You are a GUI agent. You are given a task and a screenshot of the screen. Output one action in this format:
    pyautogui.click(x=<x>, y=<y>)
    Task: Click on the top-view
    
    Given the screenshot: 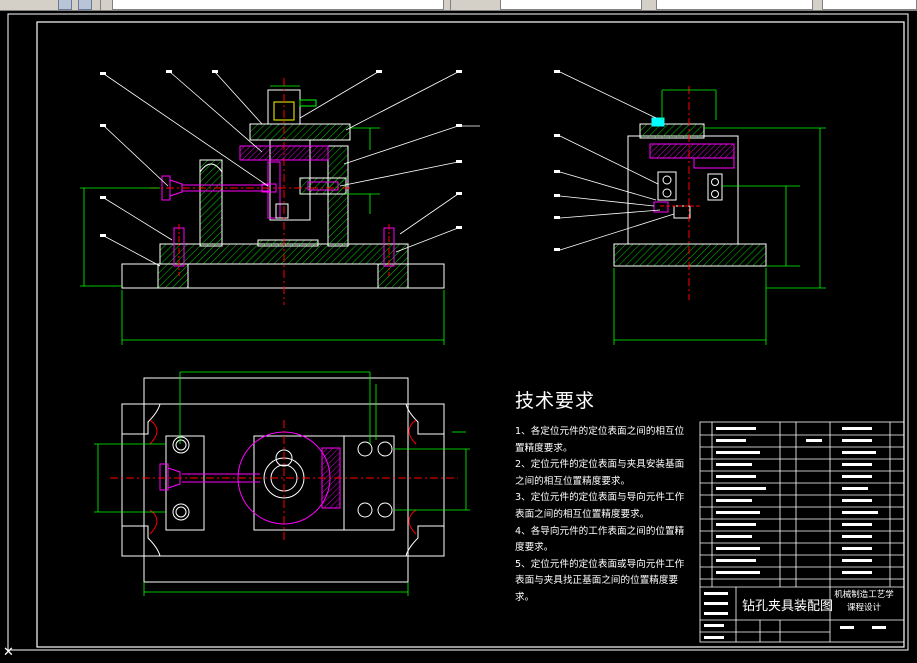 What is the action you would take?
    pyautogui.click(x=284, y=480)
    